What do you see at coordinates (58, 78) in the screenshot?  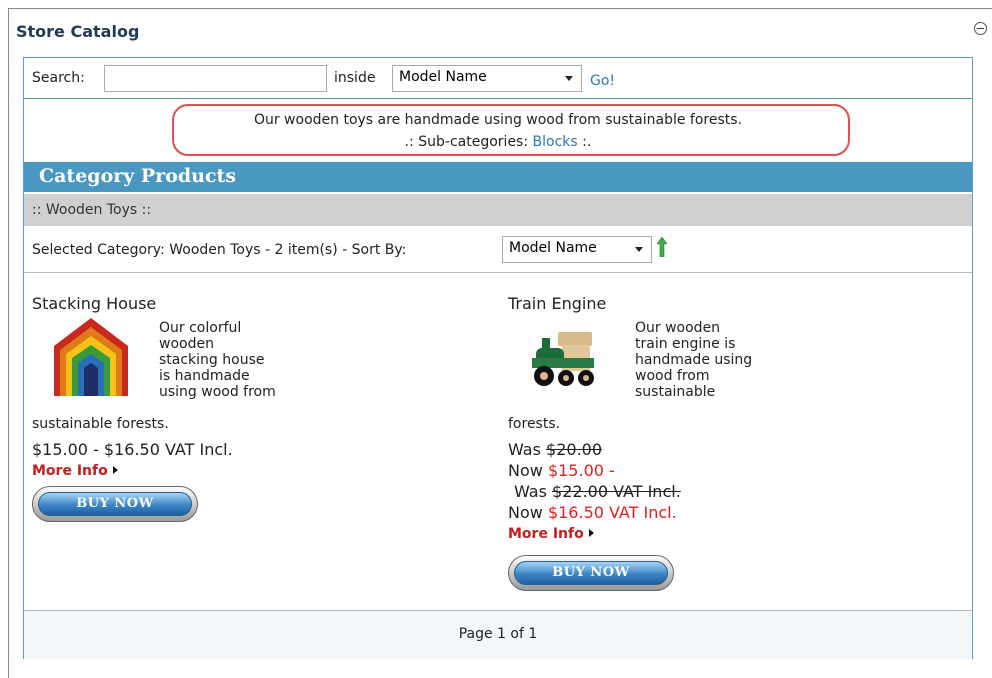 I see `search-label: Search:` at bounding box center [58, 78].